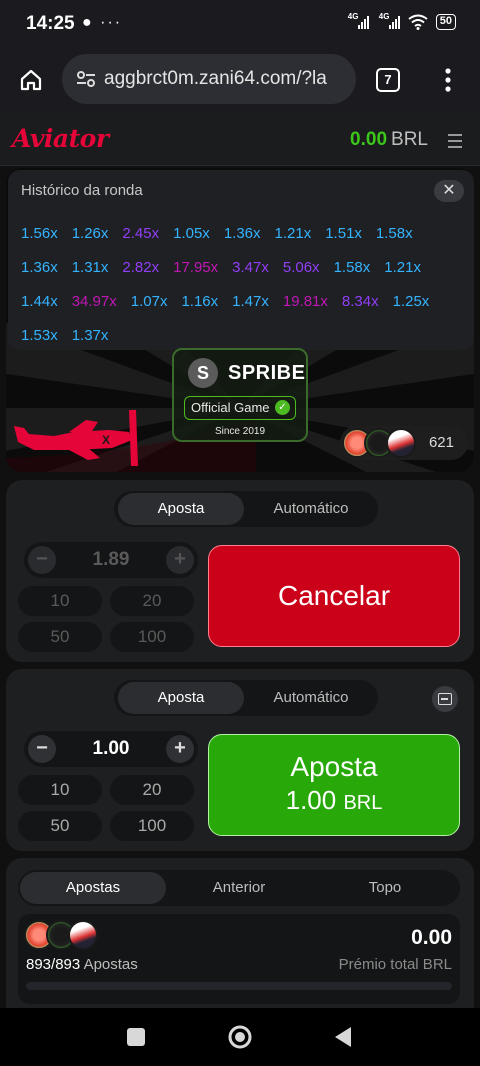  I want to click on back-button, so click(343, 1037).